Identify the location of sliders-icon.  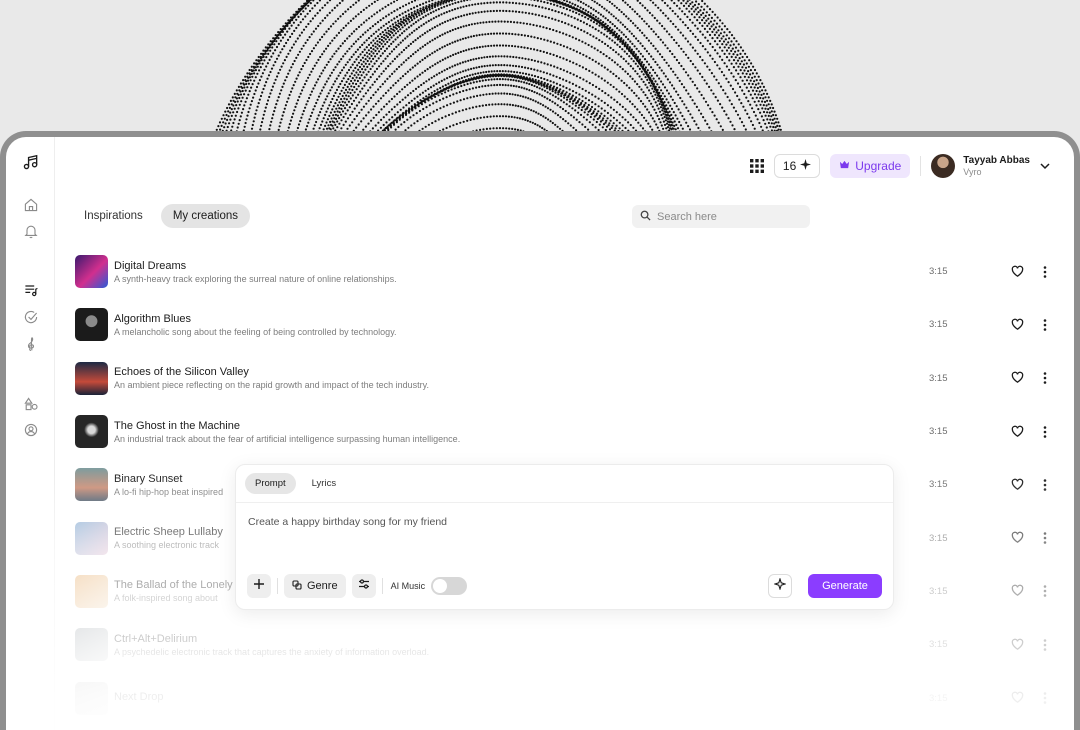
(364, 586).